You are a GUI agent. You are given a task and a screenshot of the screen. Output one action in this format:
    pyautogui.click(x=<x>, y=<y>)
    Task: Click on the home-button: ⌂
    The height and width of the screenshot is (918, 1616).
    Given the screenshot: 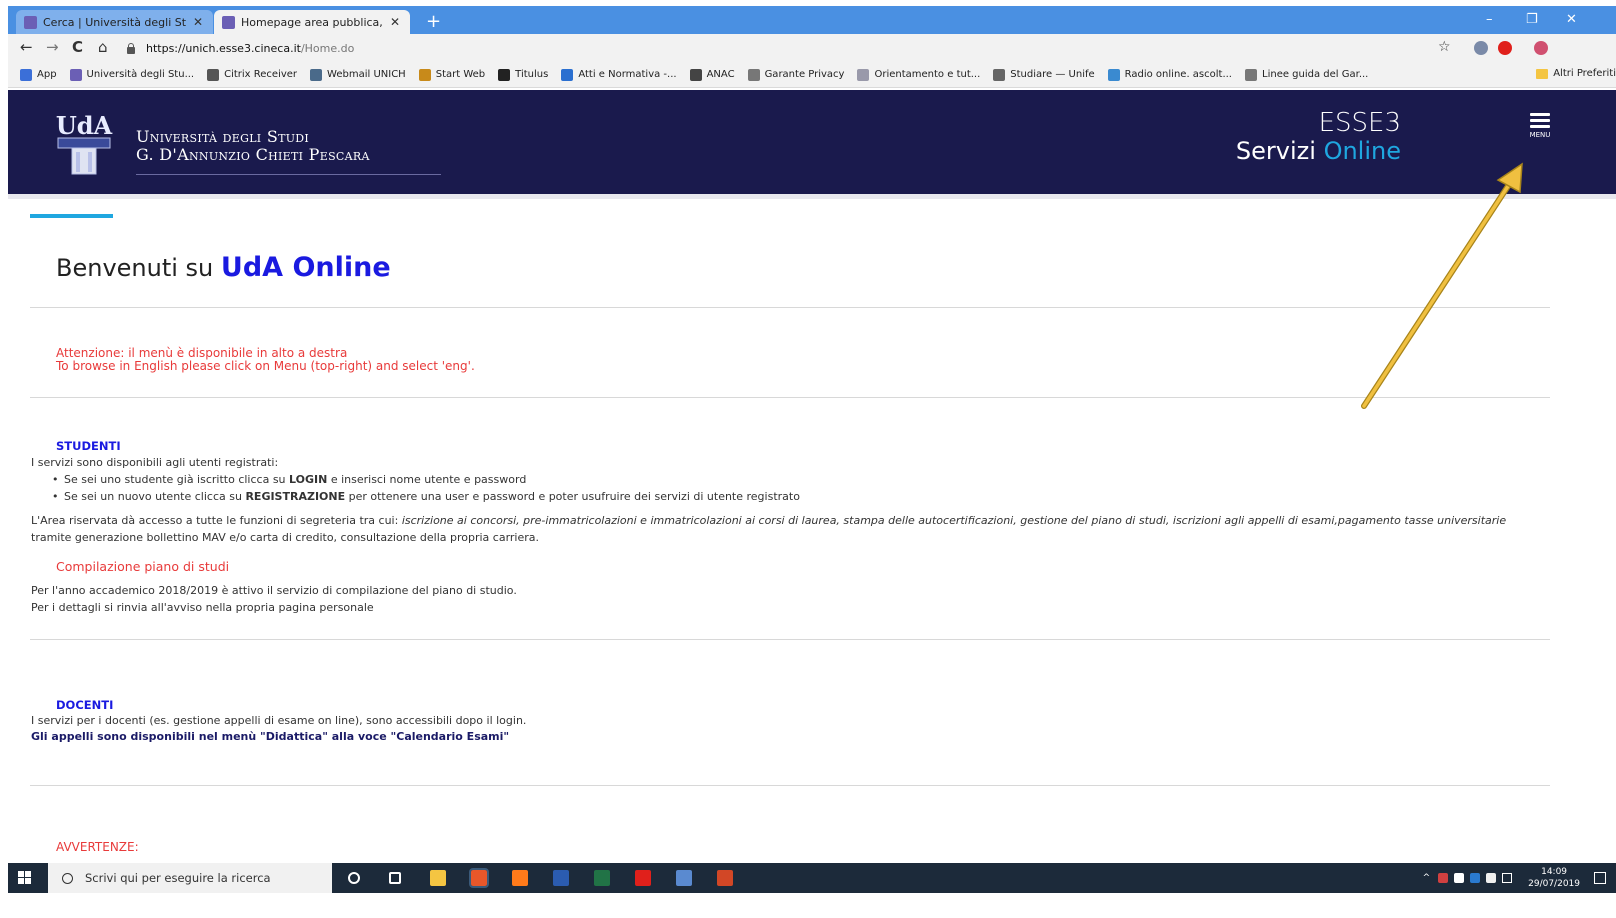 What is the action you would take?
    pyautogui.click(x=103, y=47)
    